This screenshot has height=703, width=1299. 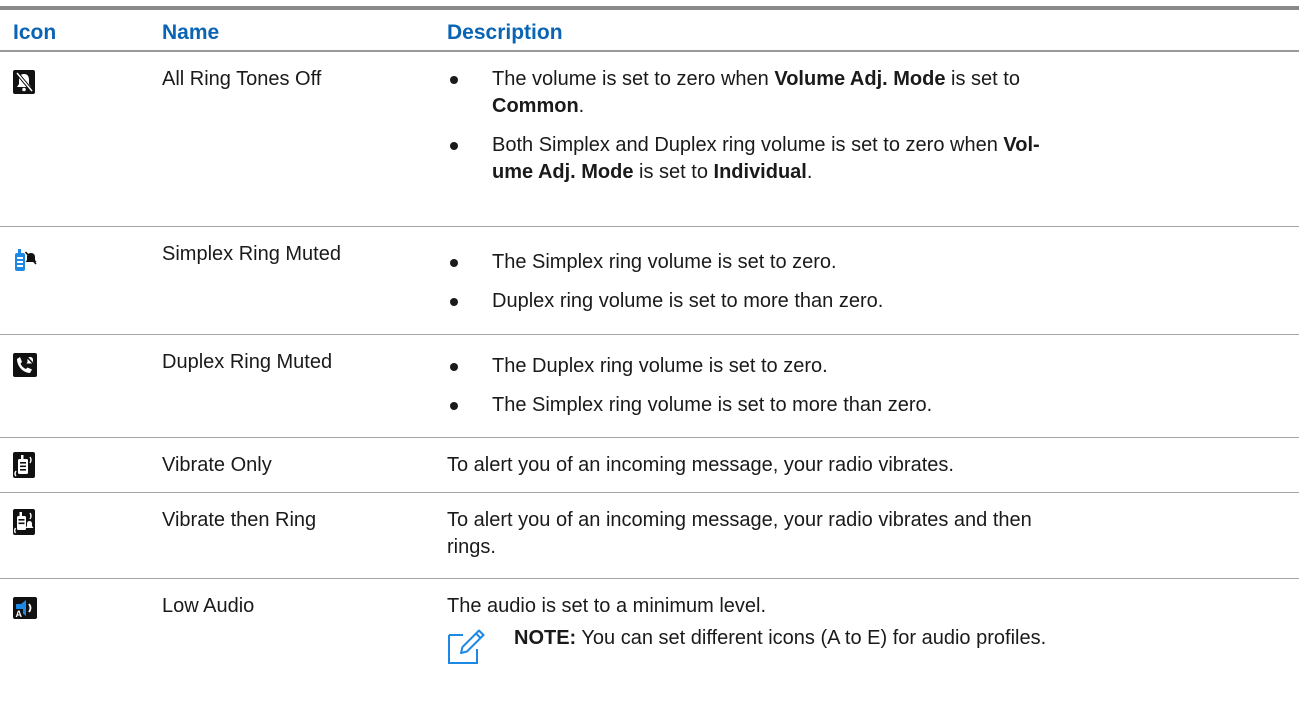 What do you see at coordinates (24, 82) in the screenshot?
I see `bell-off-icon` at bounding box center [24, 82].